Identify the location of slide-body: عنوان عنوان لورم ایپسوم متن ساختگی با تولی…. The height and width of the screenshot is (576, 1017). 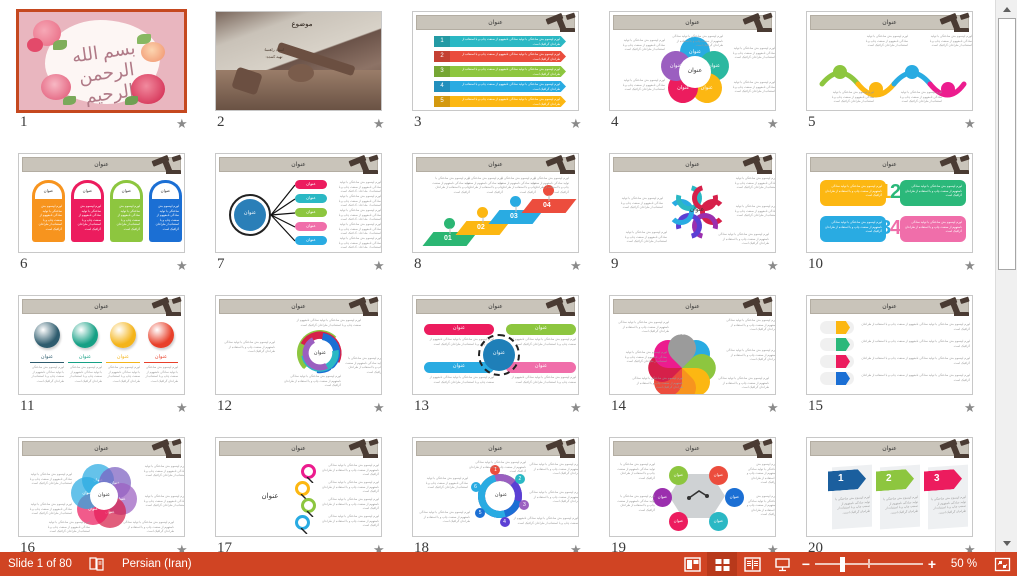
(300, 211).